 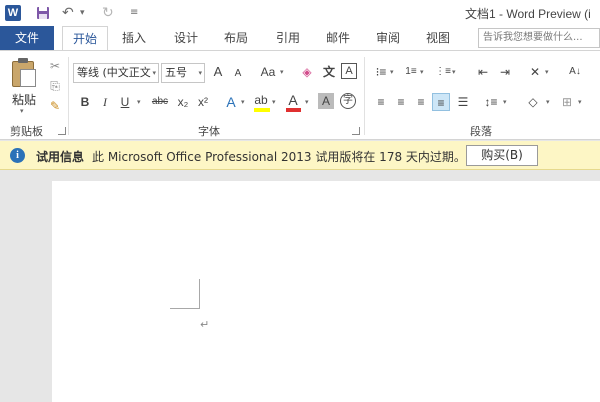 I want to click on shrink-font-icon: A, so click(x=238, y=74).